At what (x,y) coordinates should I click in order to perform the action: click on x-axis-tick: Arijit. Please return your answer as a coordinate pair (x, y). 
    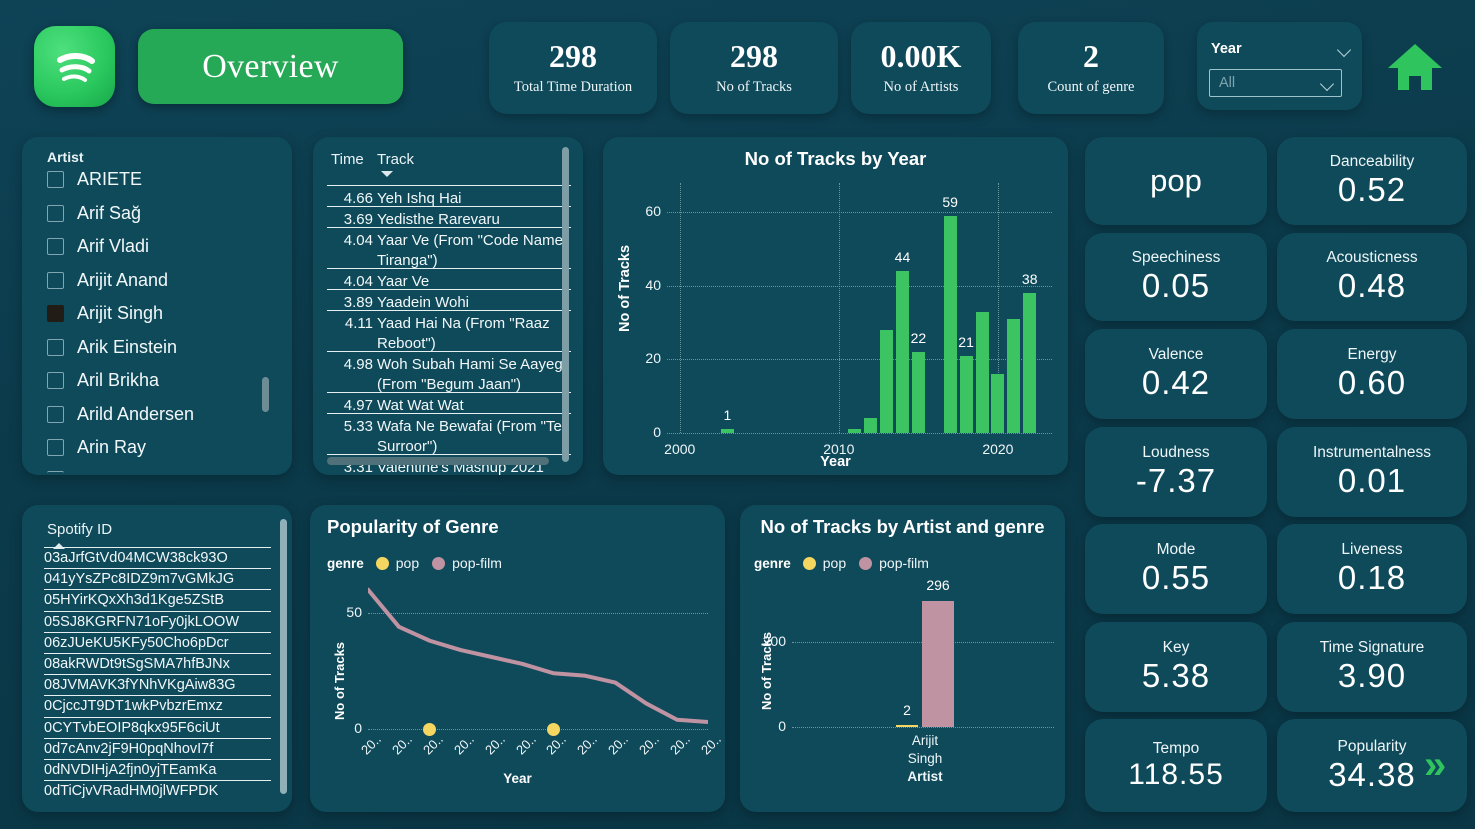
    Looking at the image, I should click on (925, 740).